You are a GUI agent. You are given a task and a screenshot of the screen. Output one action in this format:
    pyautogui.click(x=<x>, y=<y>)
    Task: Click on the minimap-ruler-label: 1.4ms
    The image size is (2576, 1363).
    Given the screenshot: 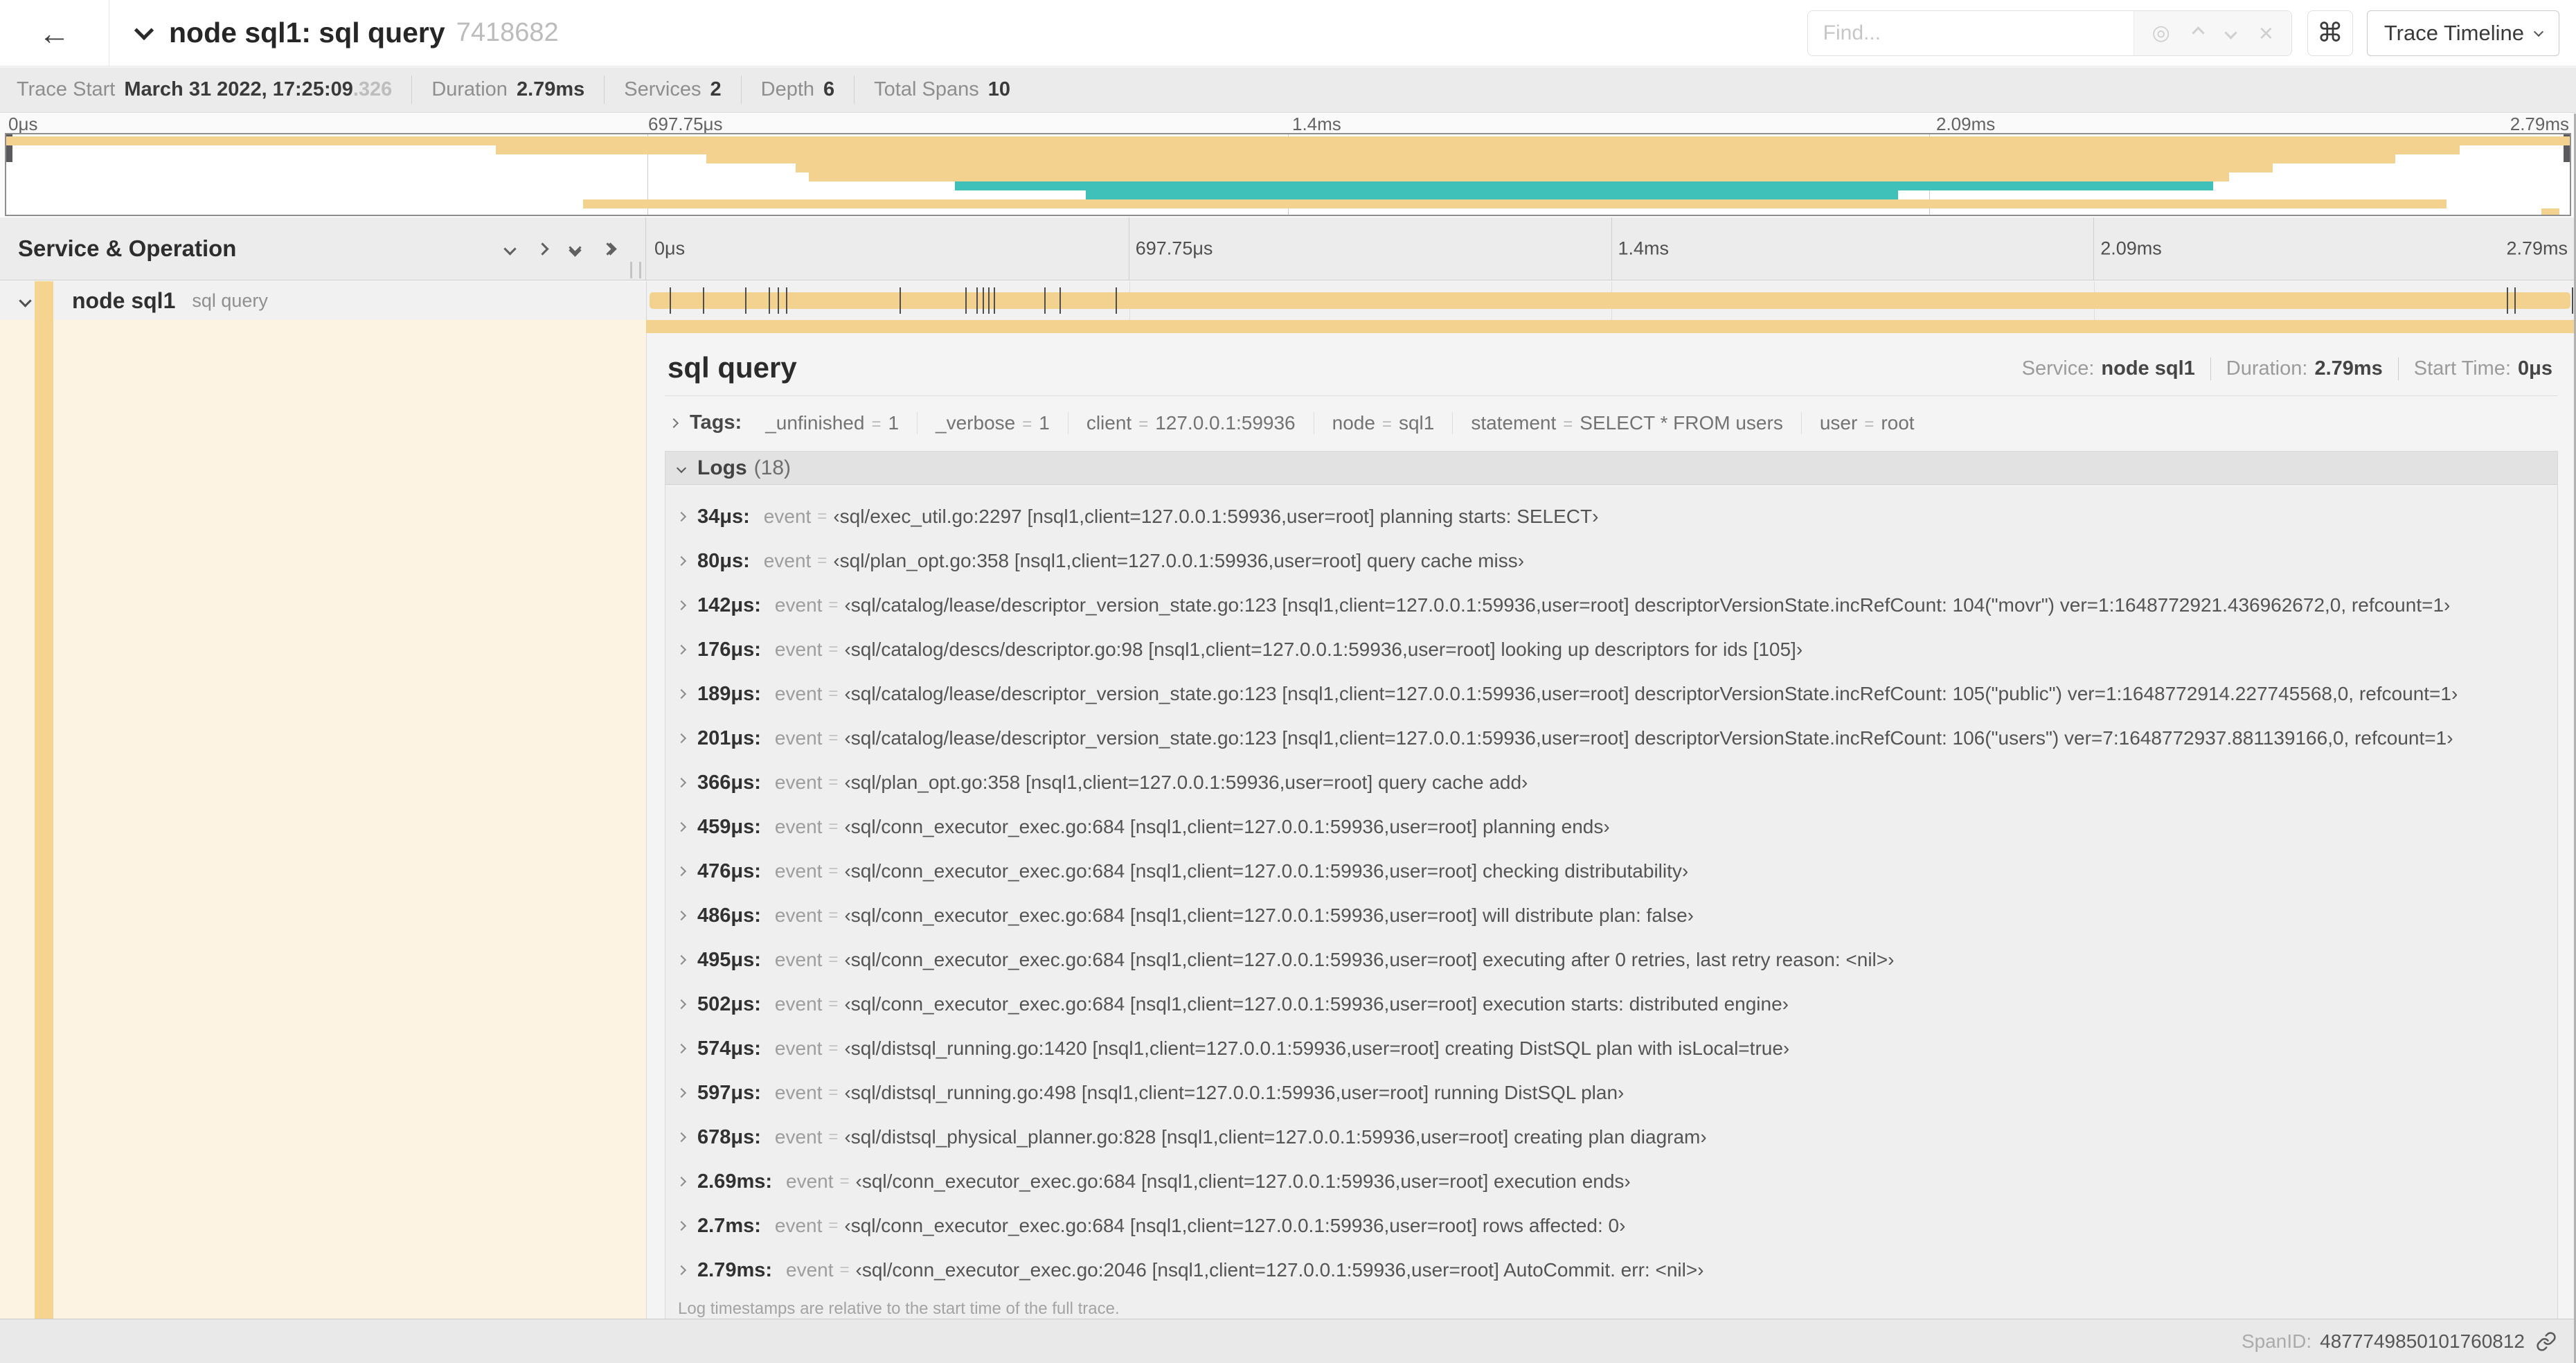 What is the action you would take?
    pyautogui.click(x=1316, y=124)
    